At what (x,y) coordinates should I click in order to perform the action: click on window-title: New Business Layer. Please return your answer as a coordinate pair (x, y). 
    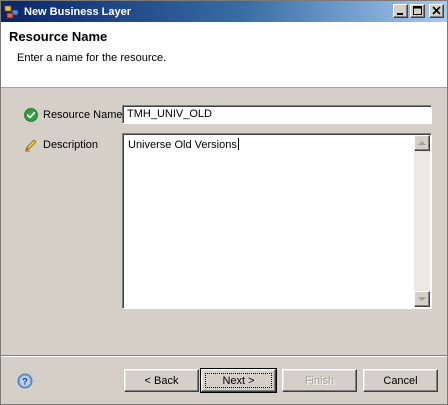
    Looking at the image, I should click on (77, 11).